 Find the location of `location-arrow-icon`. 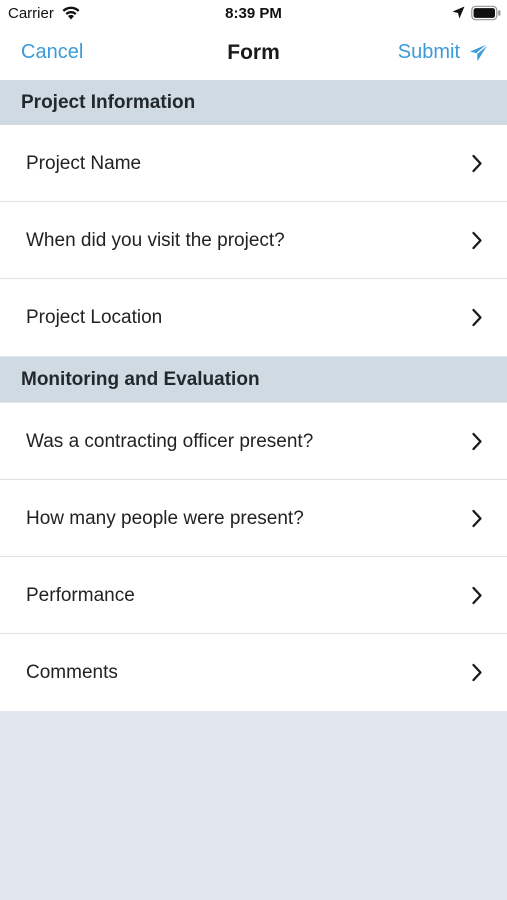

location-arrow-icon is located at coordinates (458, 12).